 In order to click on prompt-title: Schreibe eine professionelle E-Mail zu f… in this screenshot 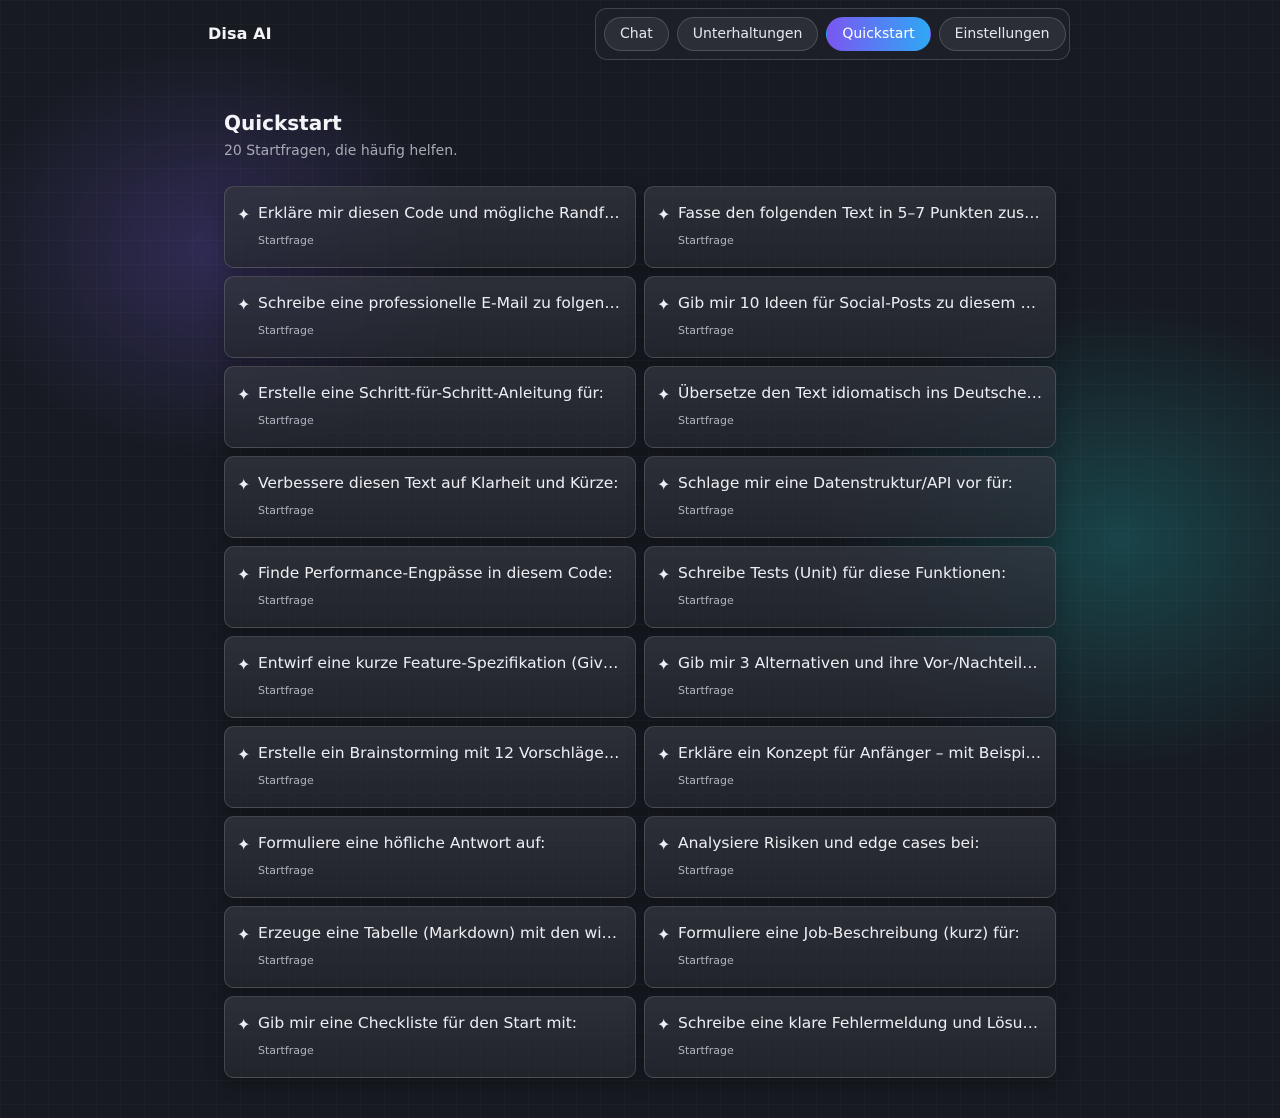, I will do `click(440, 303)`.